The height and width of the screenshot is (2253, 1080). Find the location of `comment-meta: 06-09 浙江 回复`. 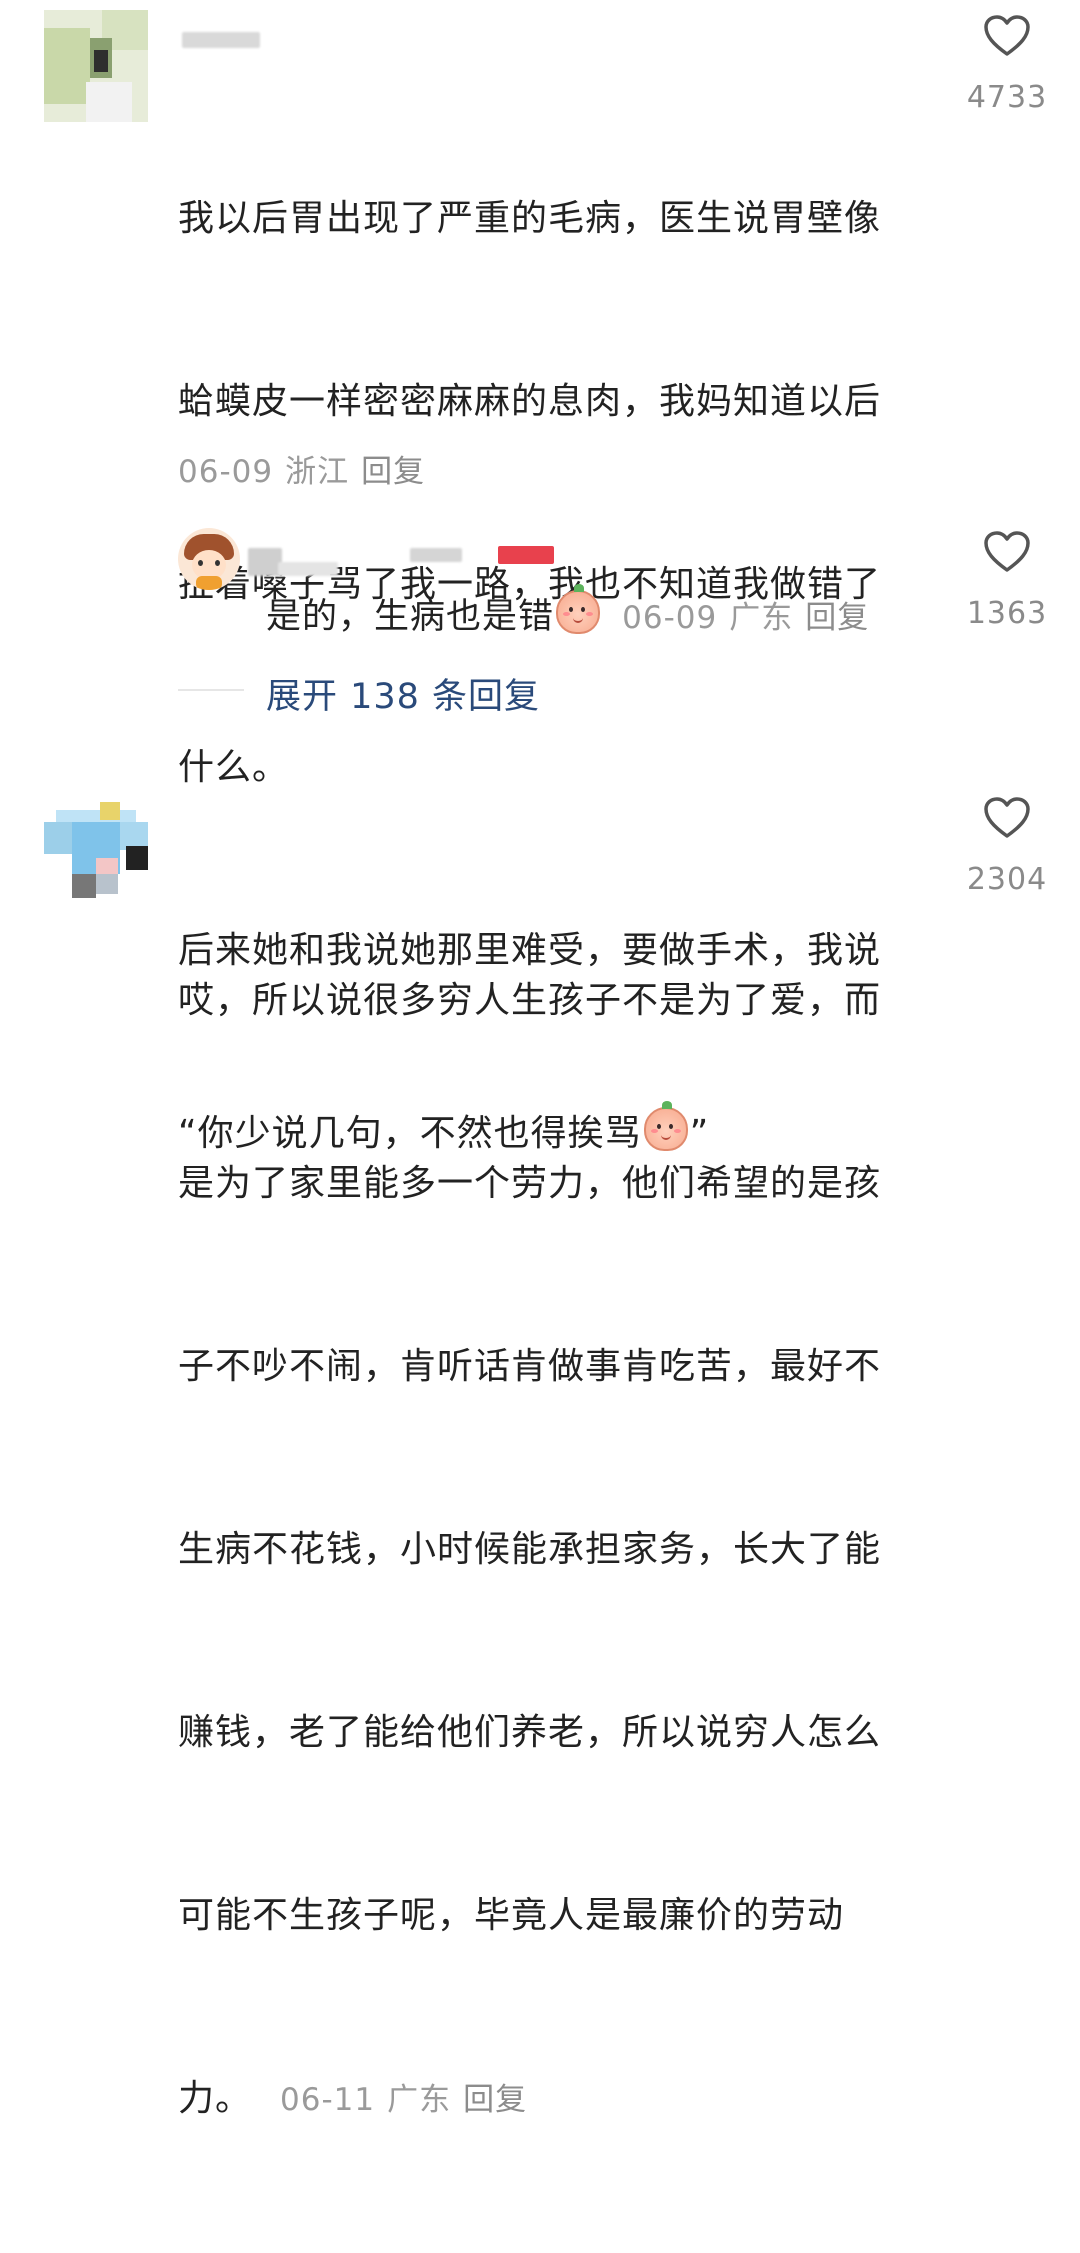

comment-meta: 06-09 浙江 回复 is located at coordinates (307, 468).